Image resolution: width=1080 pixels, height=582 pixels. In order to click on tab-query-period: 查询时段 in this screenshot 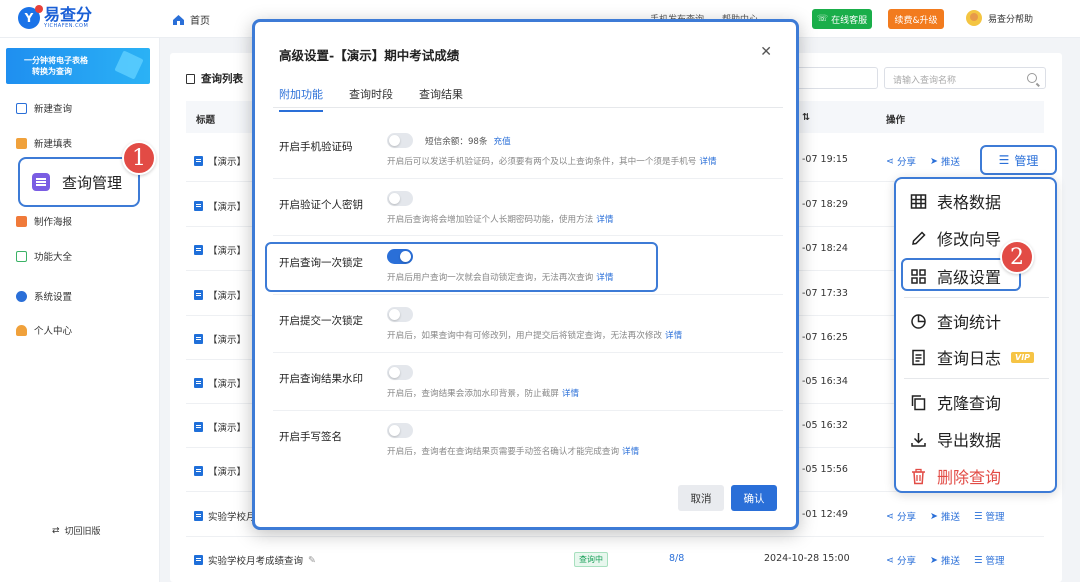, I will do `click(371, 99)`.